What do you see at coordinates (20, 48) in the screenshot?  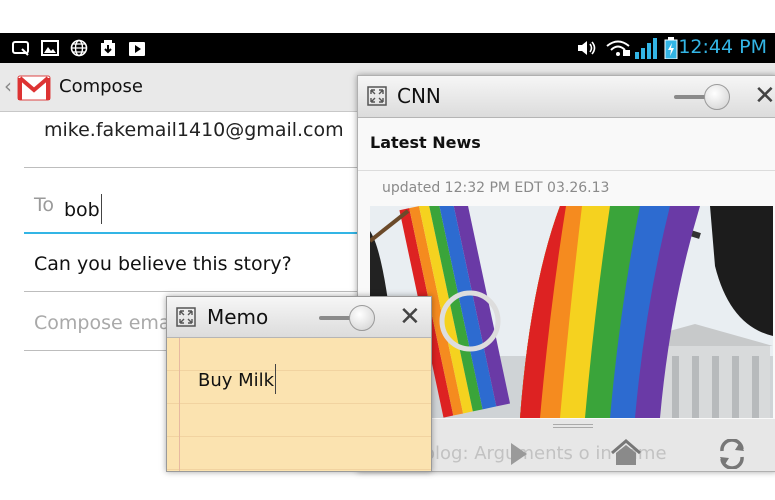 I see `notification-icon` at bounding box center [20, 48].